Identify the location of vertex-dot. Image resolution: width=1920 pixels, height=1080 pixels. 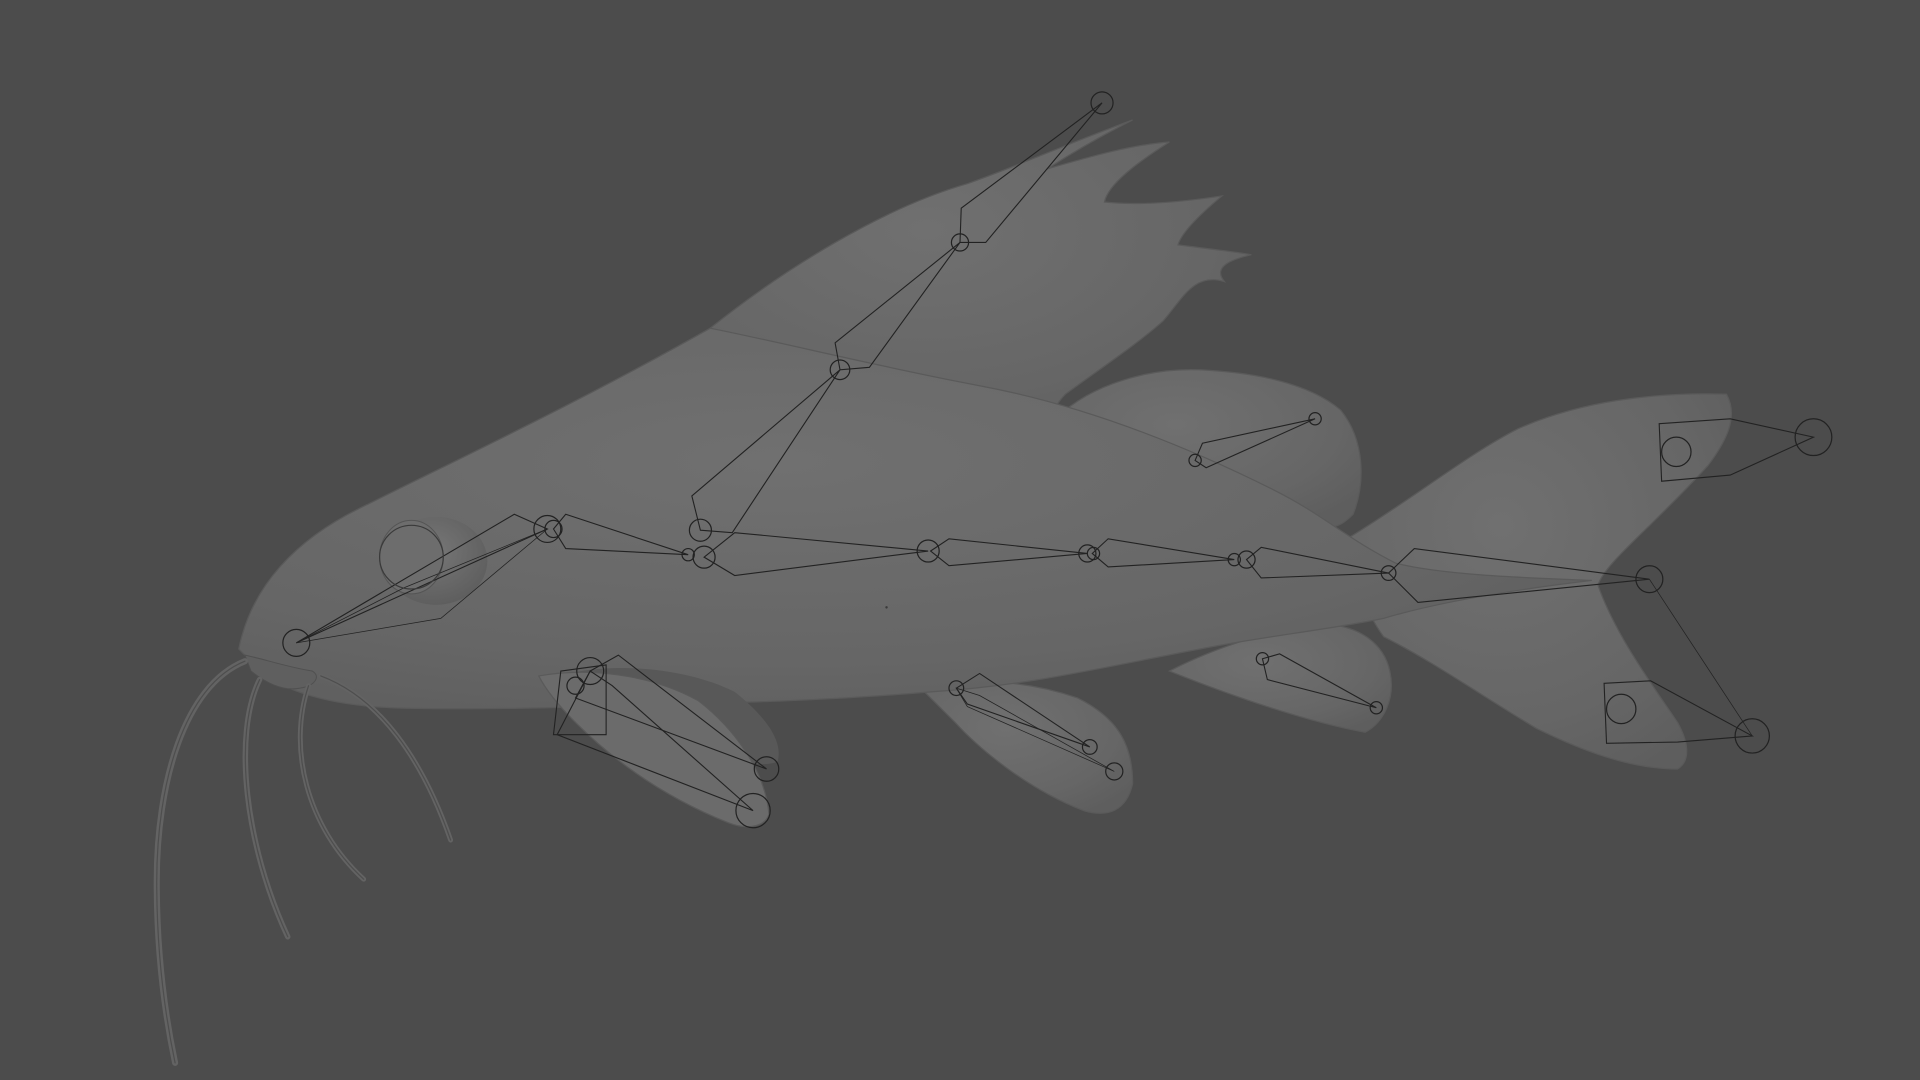
(886, 607).